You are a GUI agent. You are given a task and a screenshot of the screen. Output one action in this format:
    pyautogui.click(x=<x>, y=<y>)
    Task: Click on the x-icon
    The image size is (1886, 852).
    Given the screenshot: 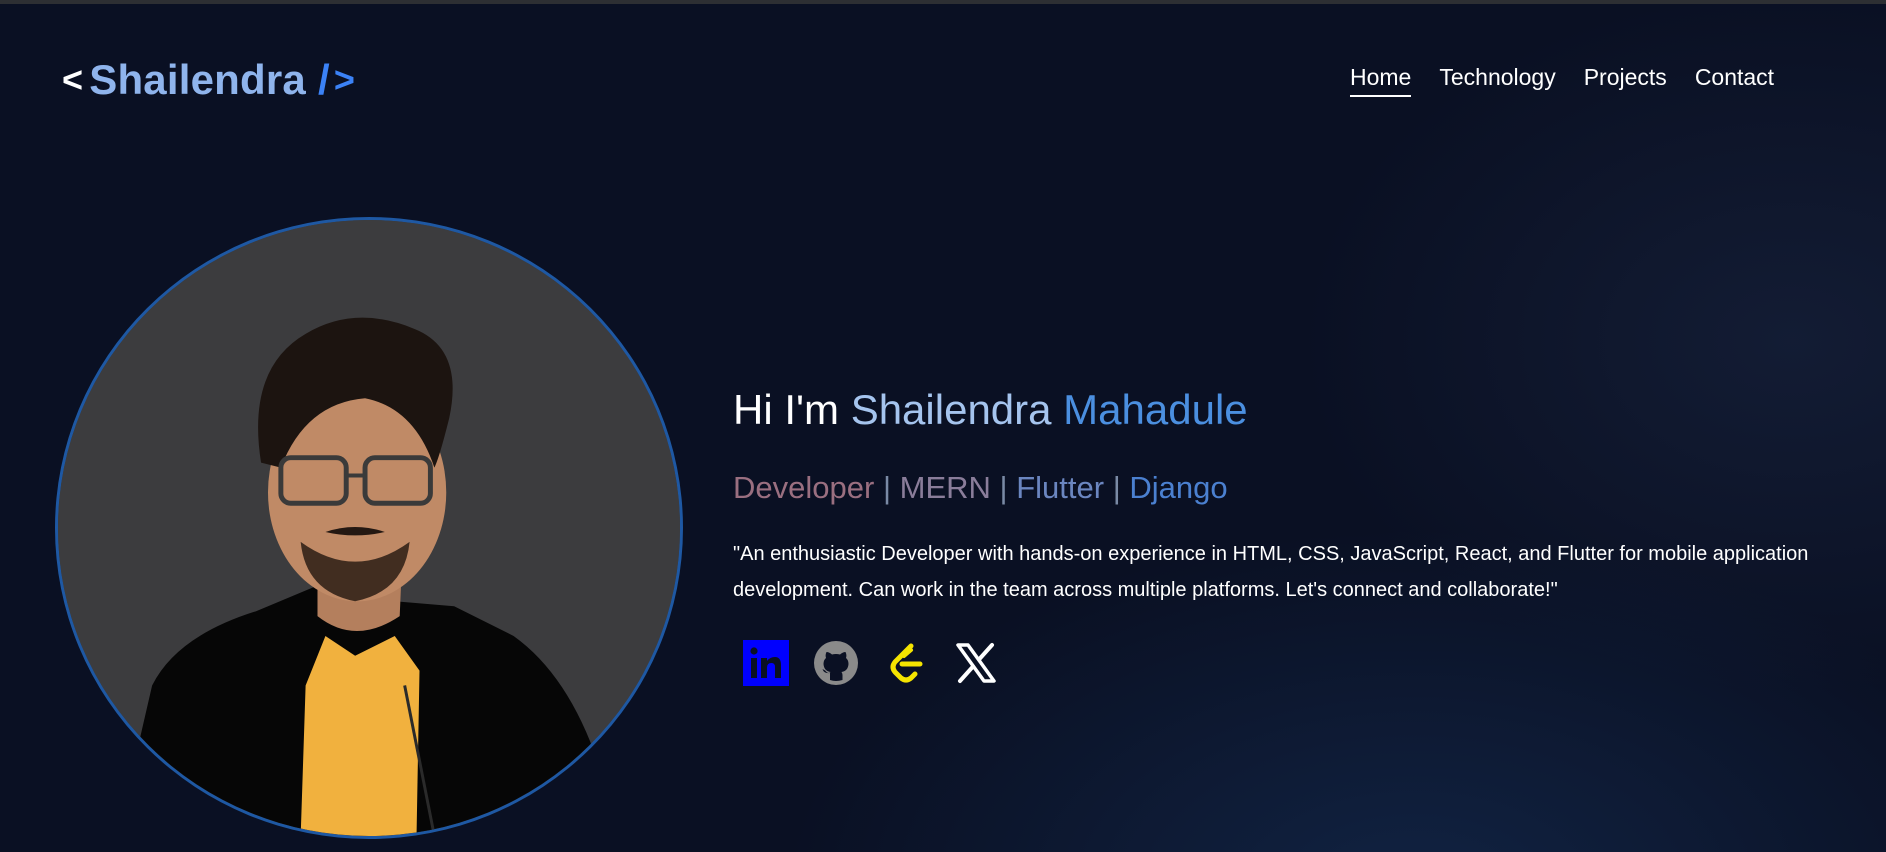 What is the action you would take?
    pyautogui.click(x=976, y=663)
    